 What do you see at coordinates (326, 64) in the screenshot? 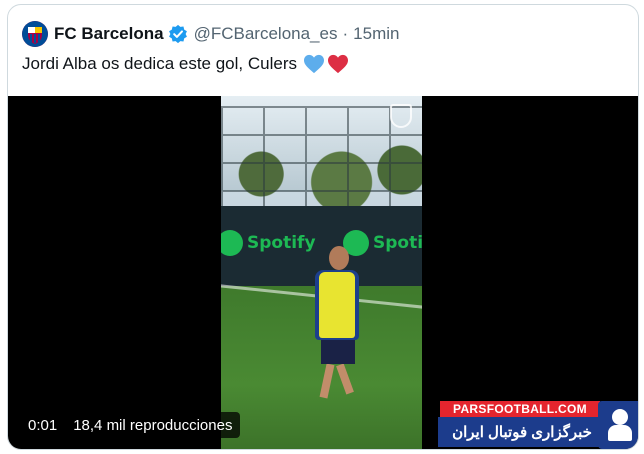
I see `emoji-group` at bounding box center [326, 64].